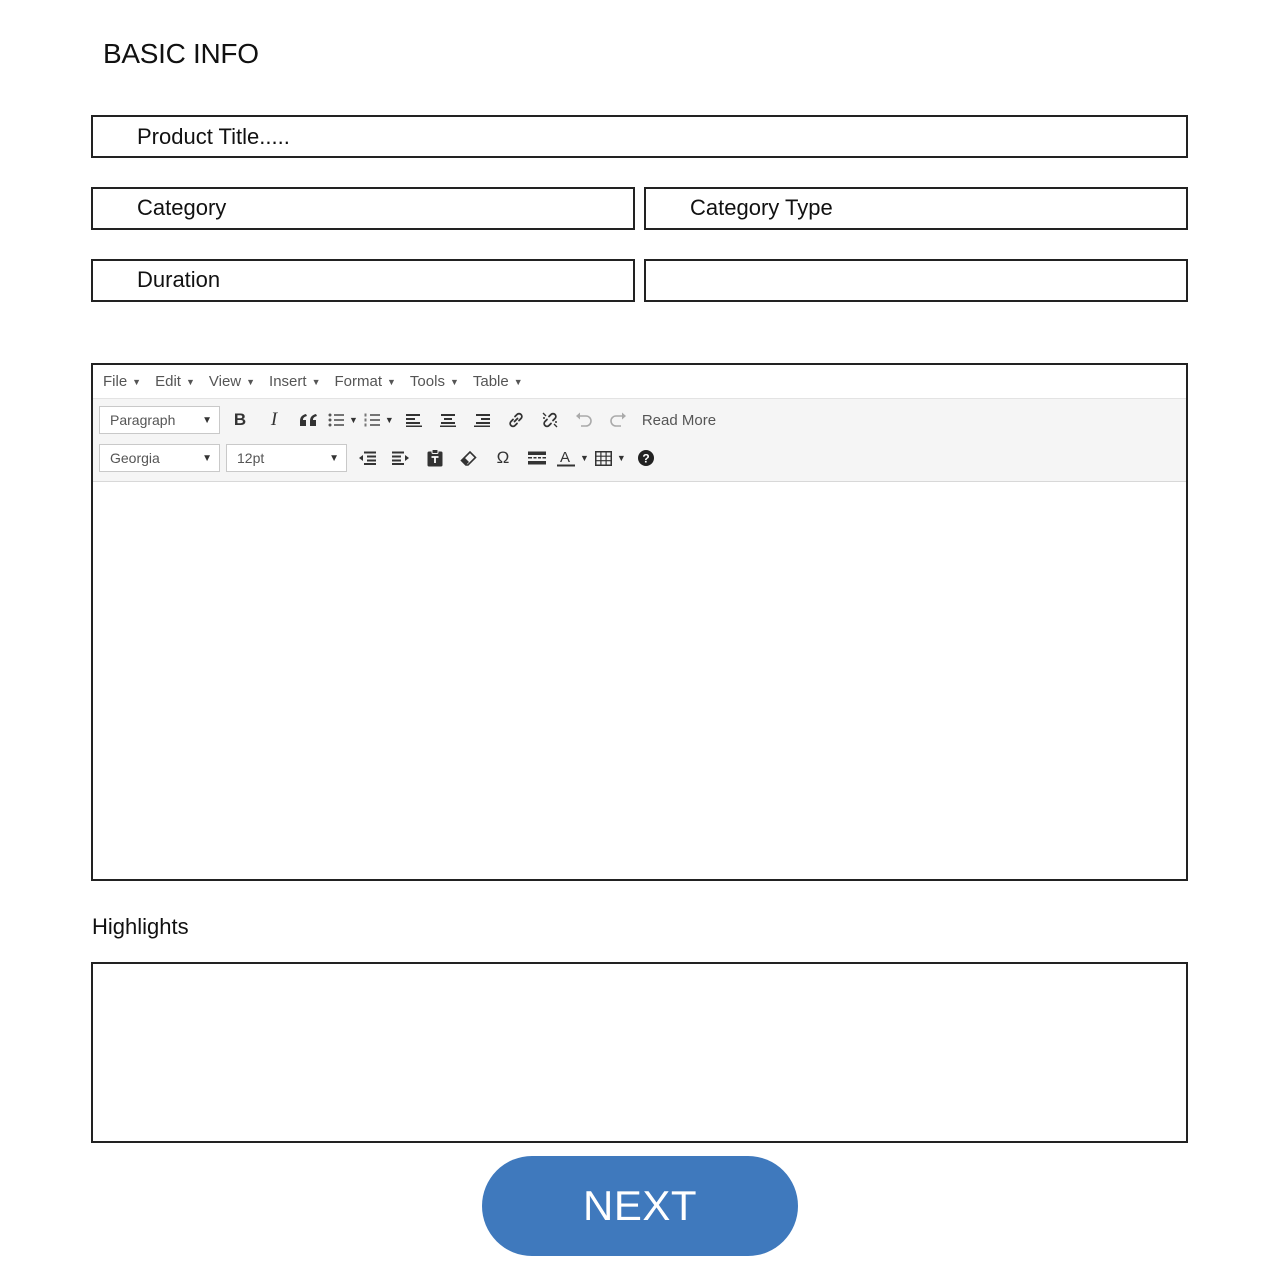  What do you see at coordinates (159, 420) in the screenshot?
I see `block-format-select: Paragraph ▼` at bounding box center [159, 420].